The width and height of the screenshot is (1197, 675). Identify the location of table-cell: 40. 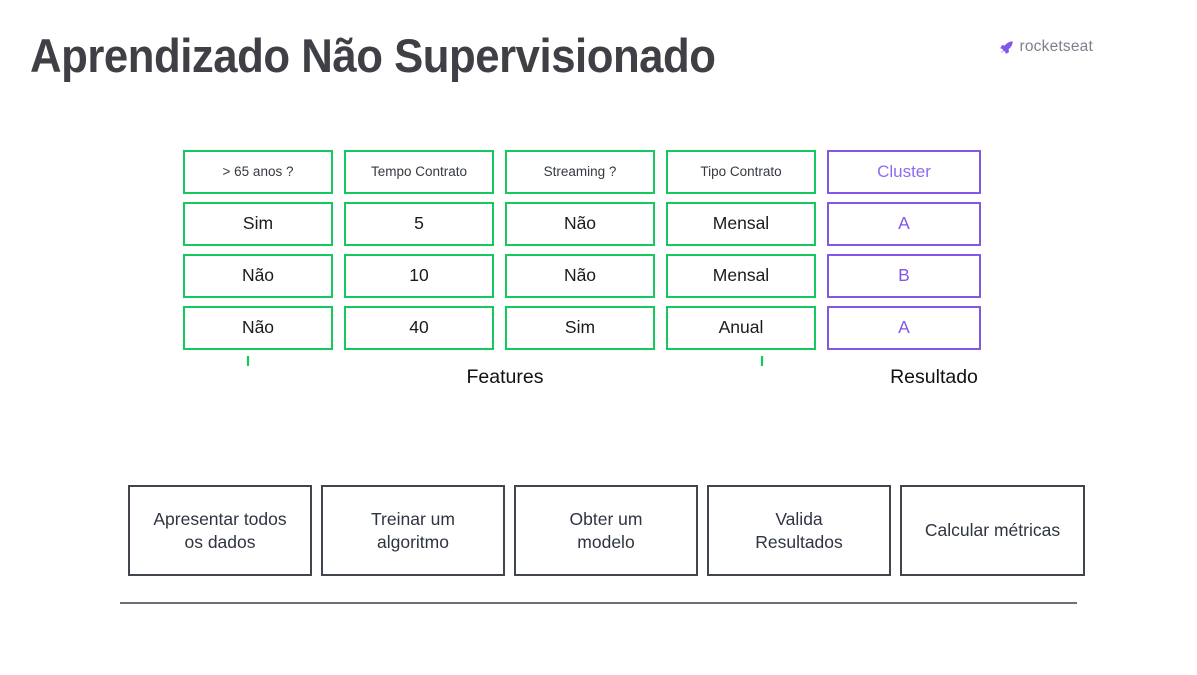
(419, 328).